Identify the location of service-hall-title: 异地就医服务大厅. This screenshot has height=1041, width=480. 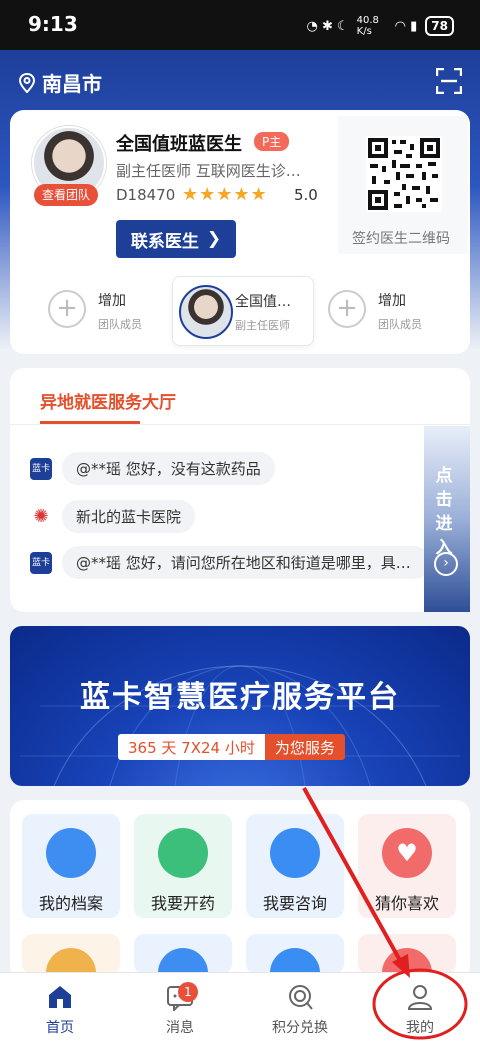
(108, 400).